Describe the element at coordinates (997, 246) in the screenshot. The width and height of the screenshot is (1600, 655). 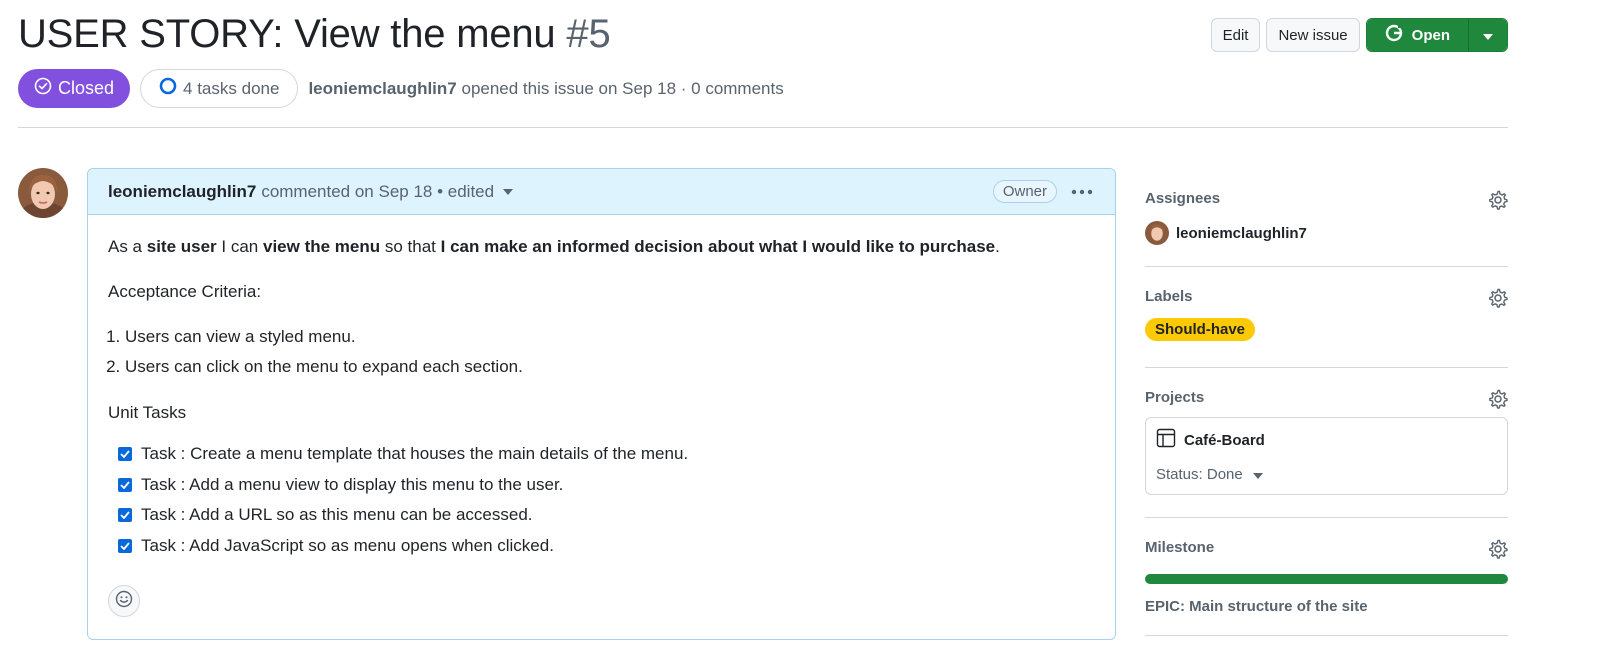
I see `story-text-4: .` at that location.